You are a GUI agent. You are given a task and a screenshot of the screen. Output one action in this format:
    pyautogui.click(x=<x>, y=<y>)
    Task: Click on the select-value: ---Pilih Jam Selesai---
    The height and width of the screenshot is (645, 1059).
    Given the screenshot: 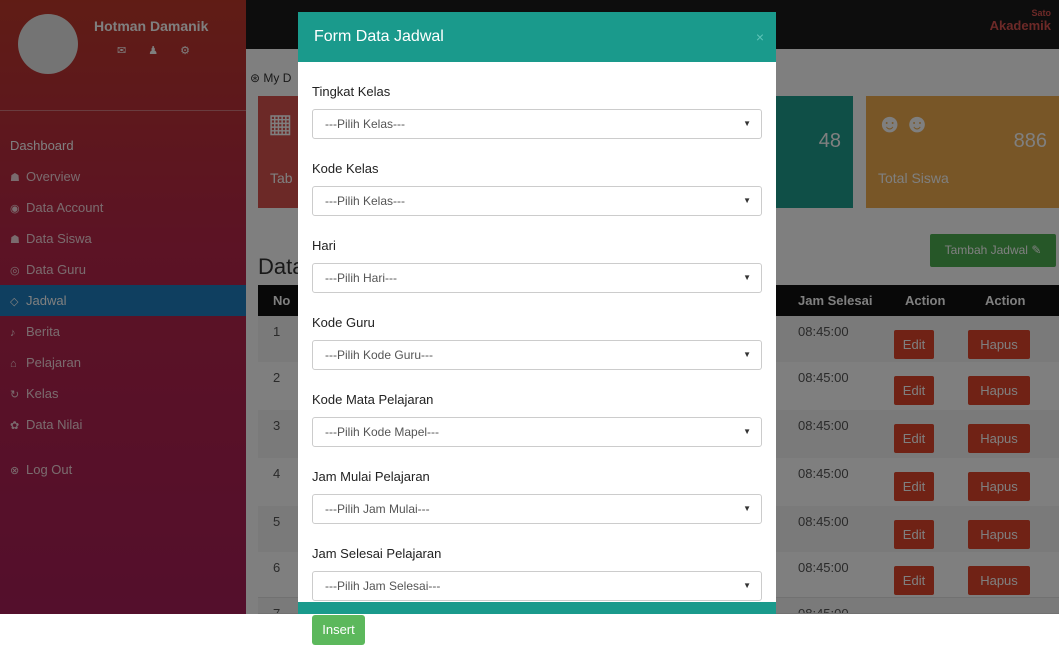 What is the action you would take?
    pyautogui.click(x=383, y=586)
    